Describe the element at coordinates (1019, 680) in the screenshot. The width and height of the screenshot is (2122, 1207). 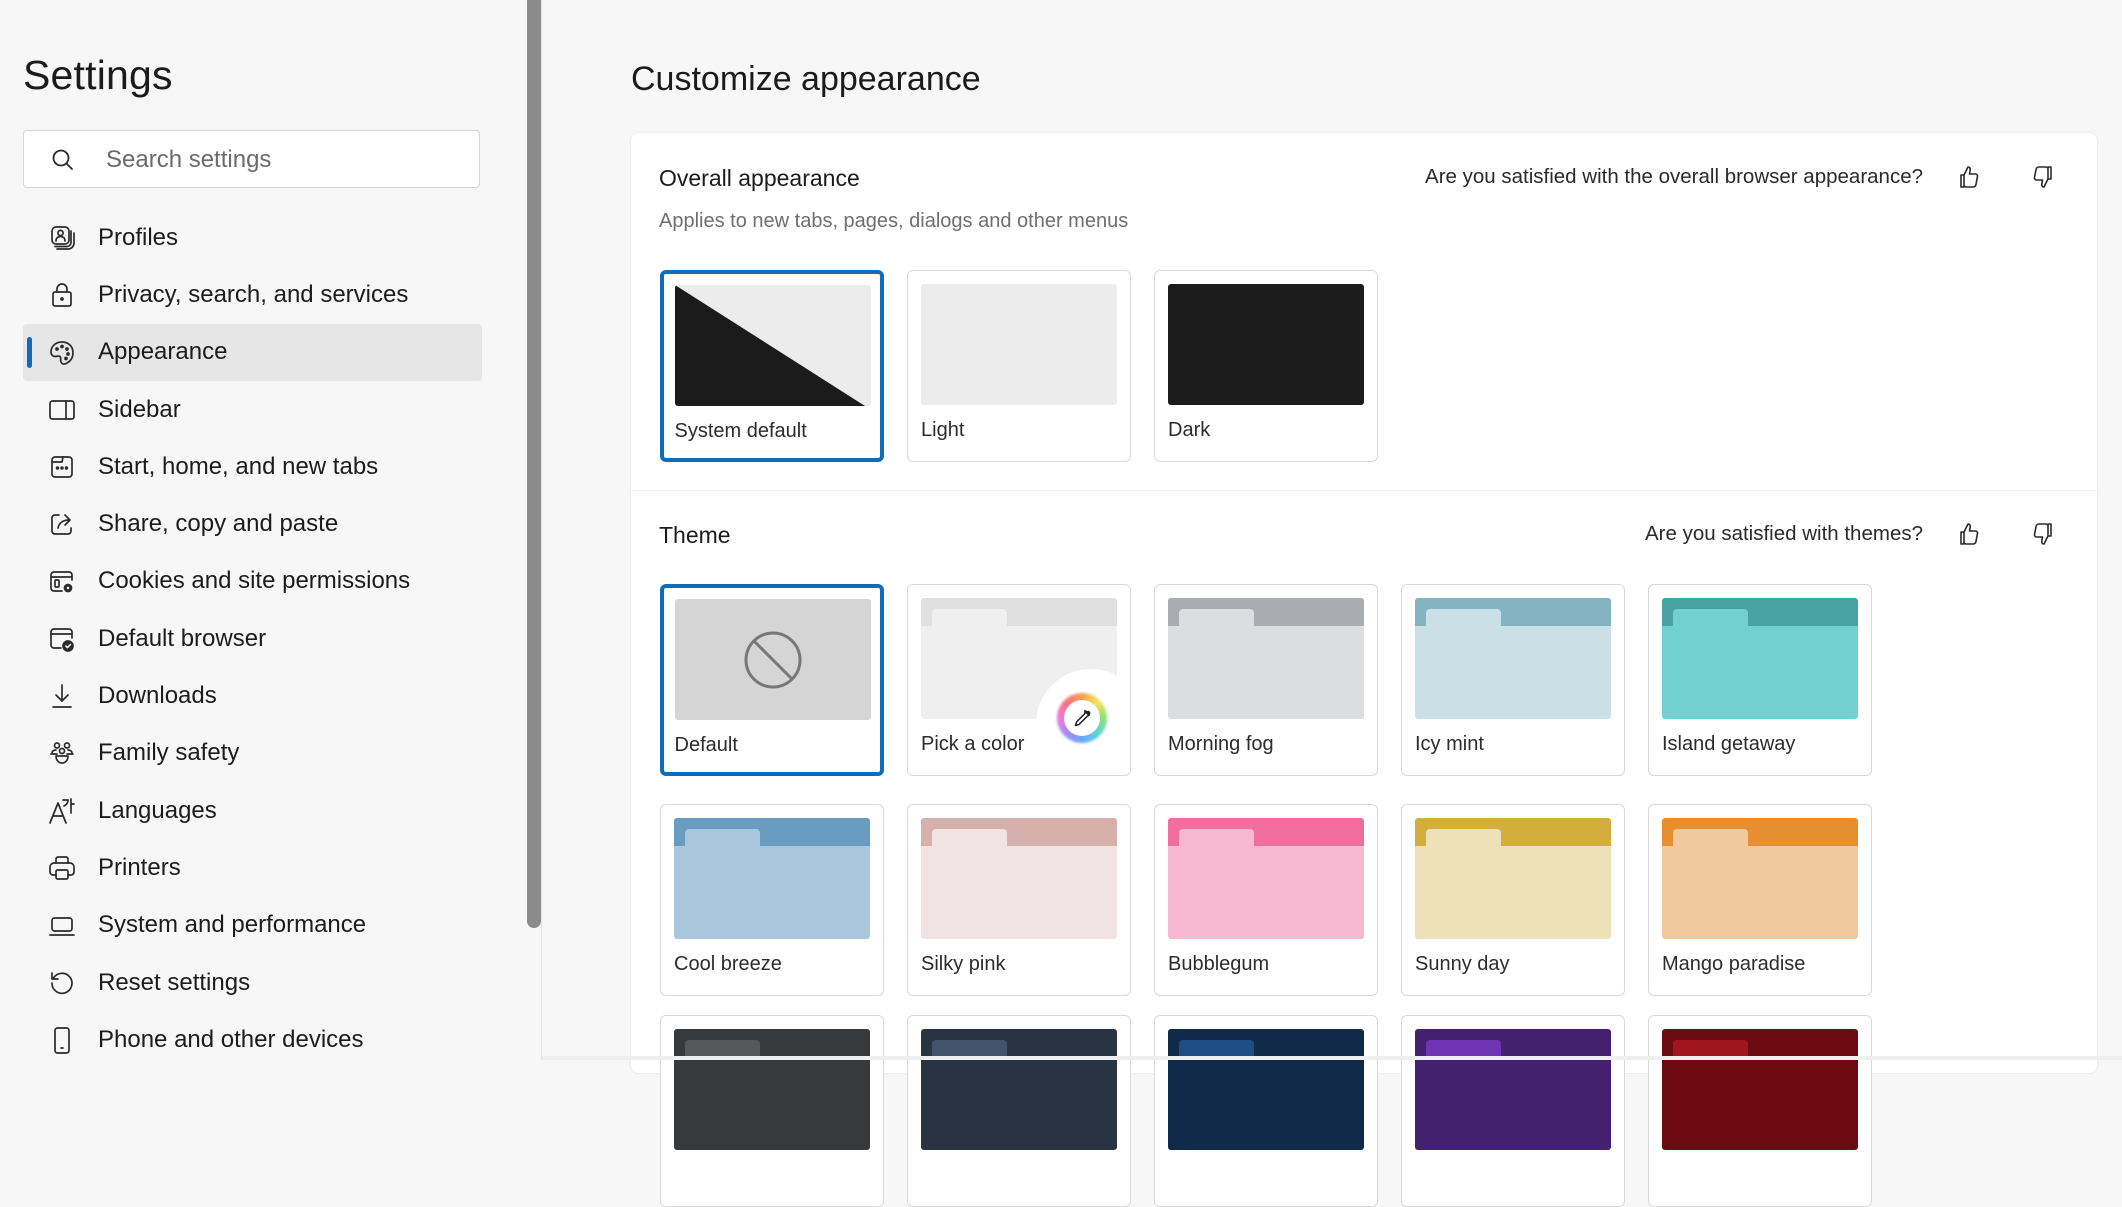
I see `theme-option-pick-a-color: Pick a color` at that location.